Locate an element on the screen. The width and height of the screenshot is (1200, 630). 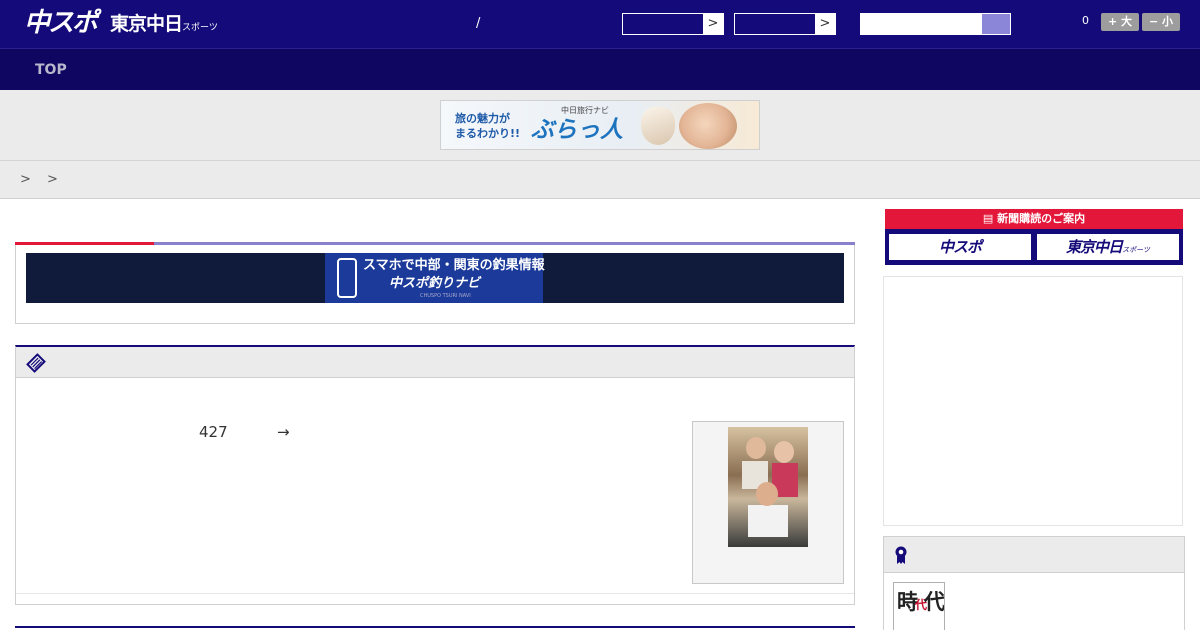
banner-text-line2: まるわかり!! is located at coordinates (488, 133).